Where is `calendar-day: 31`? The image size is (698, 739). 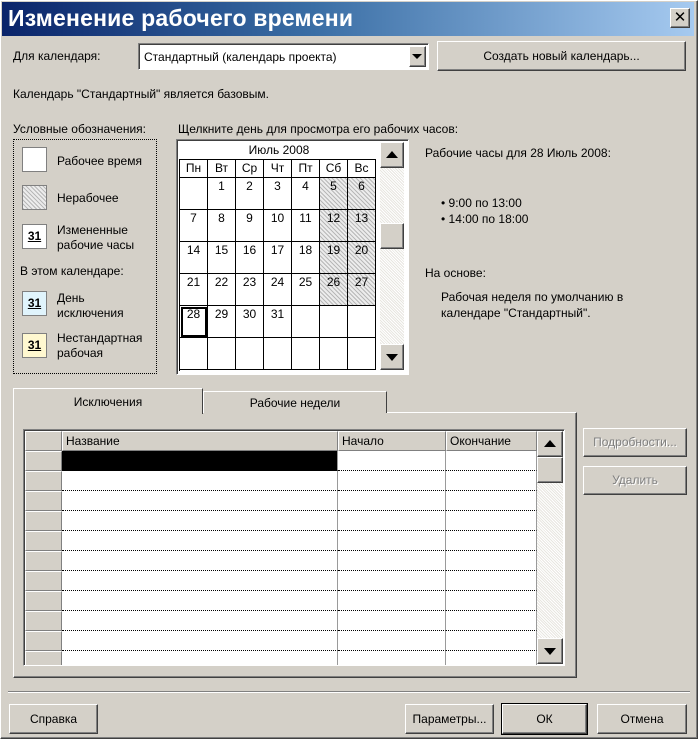
calendar-day: 31 is located at coordinates (278, 322).